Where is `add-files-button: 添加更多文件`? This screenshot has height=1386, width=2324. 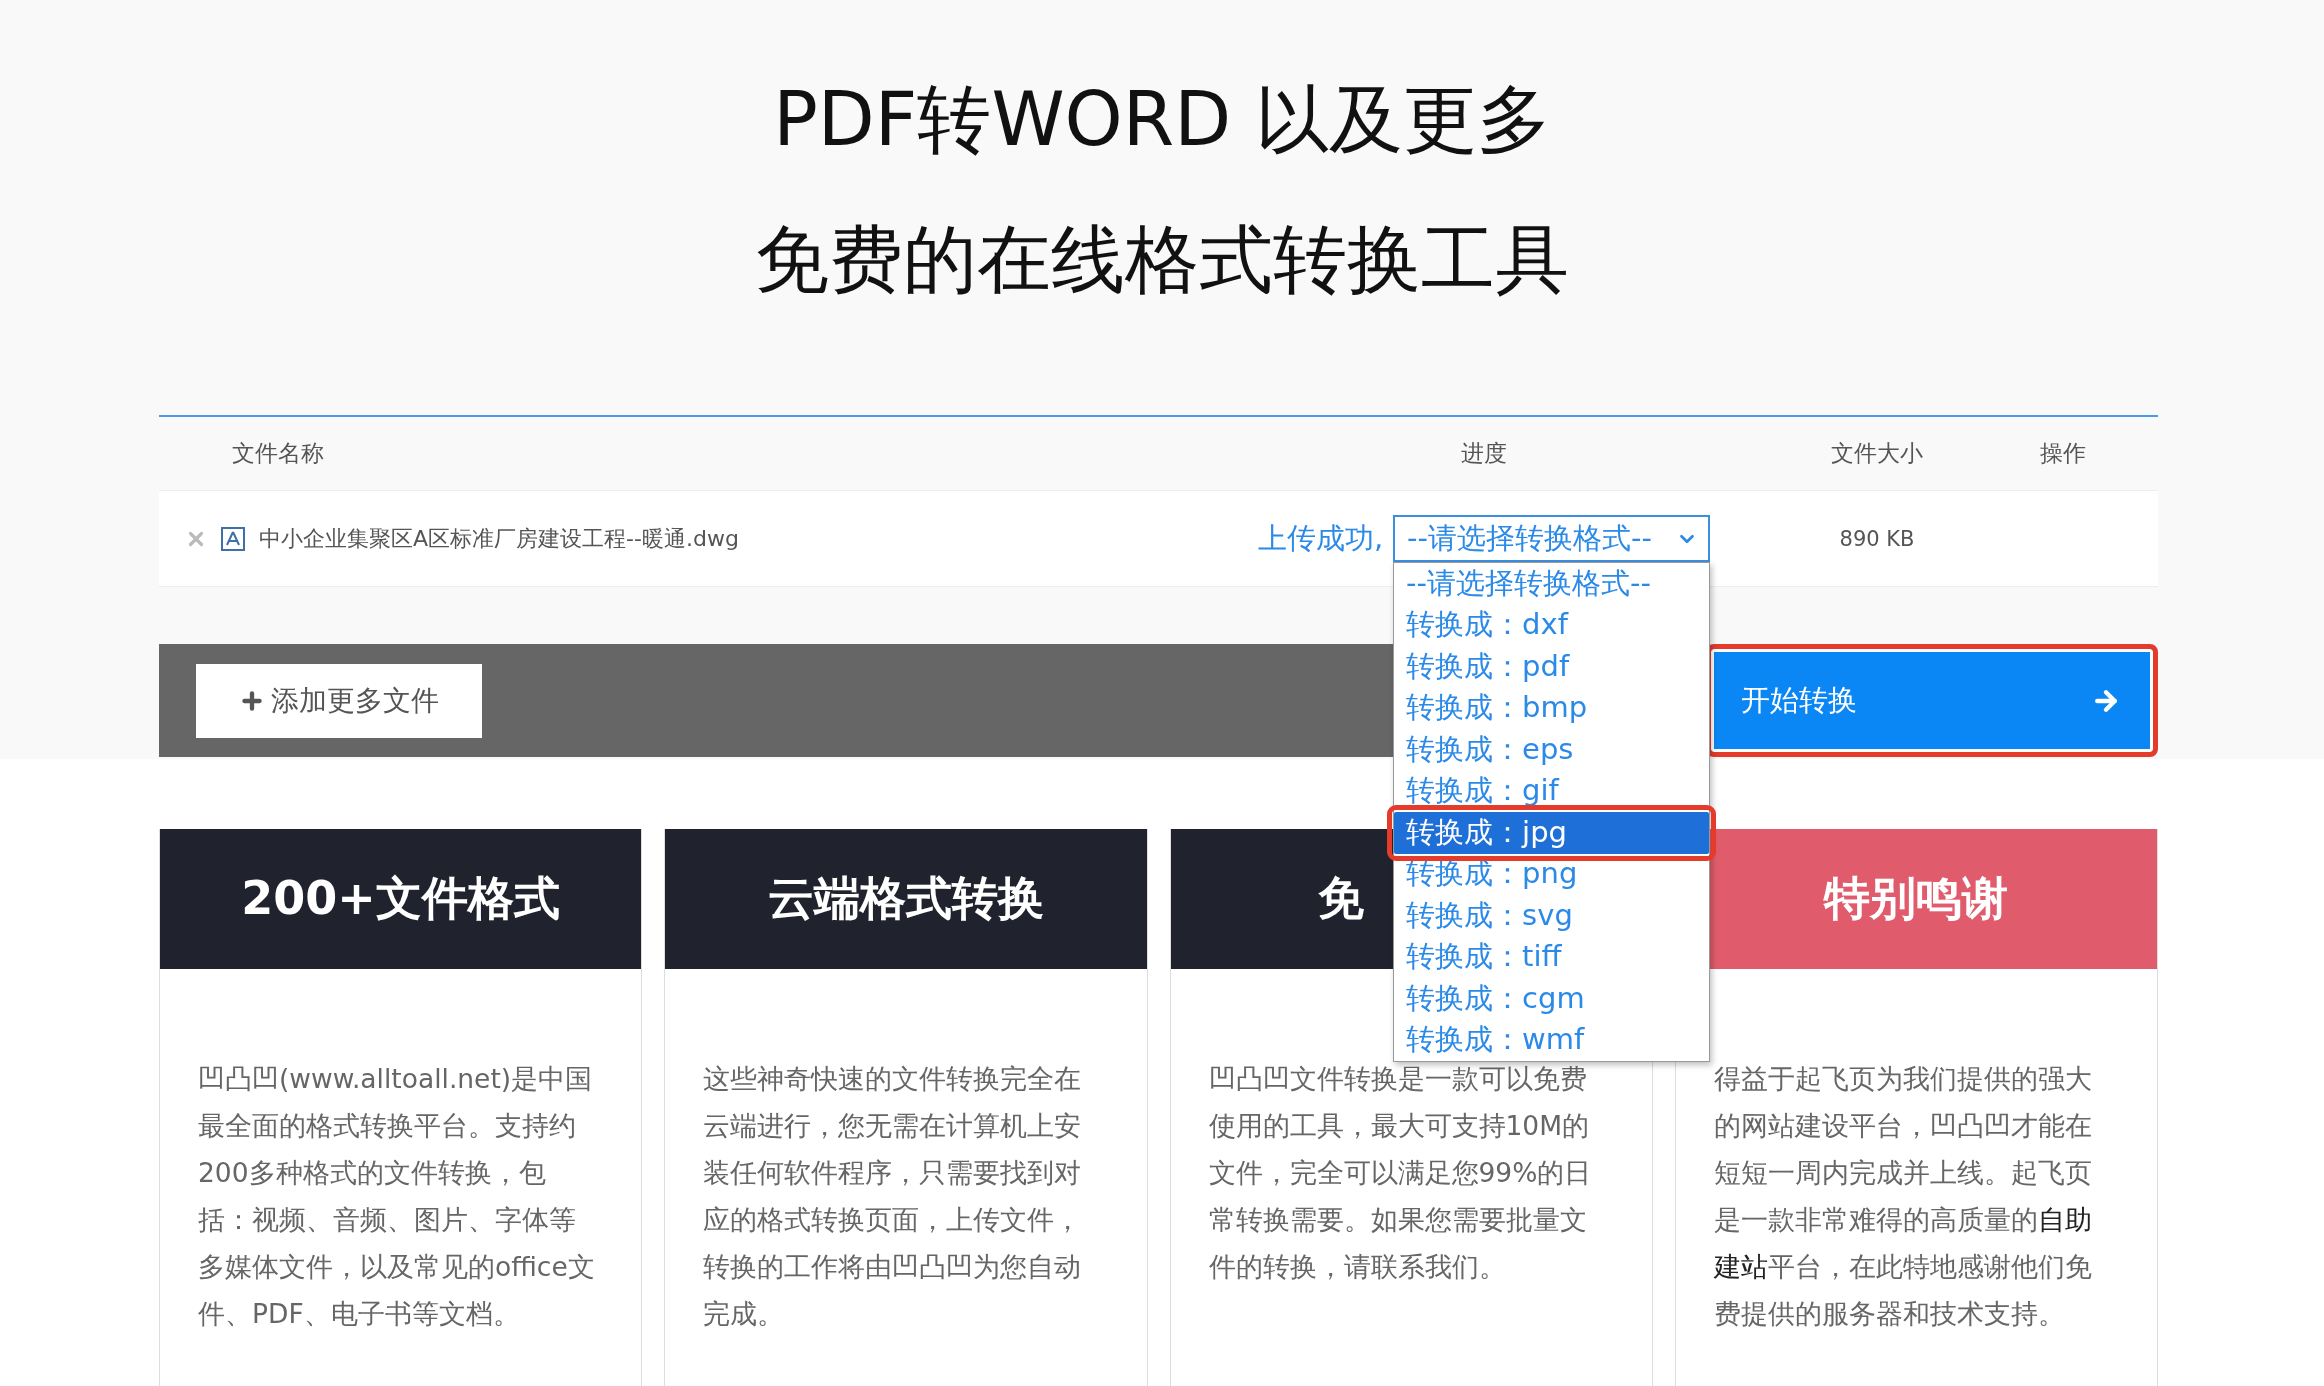 add-files-button: 添加更多文件 is located at coordinates (339, 700).